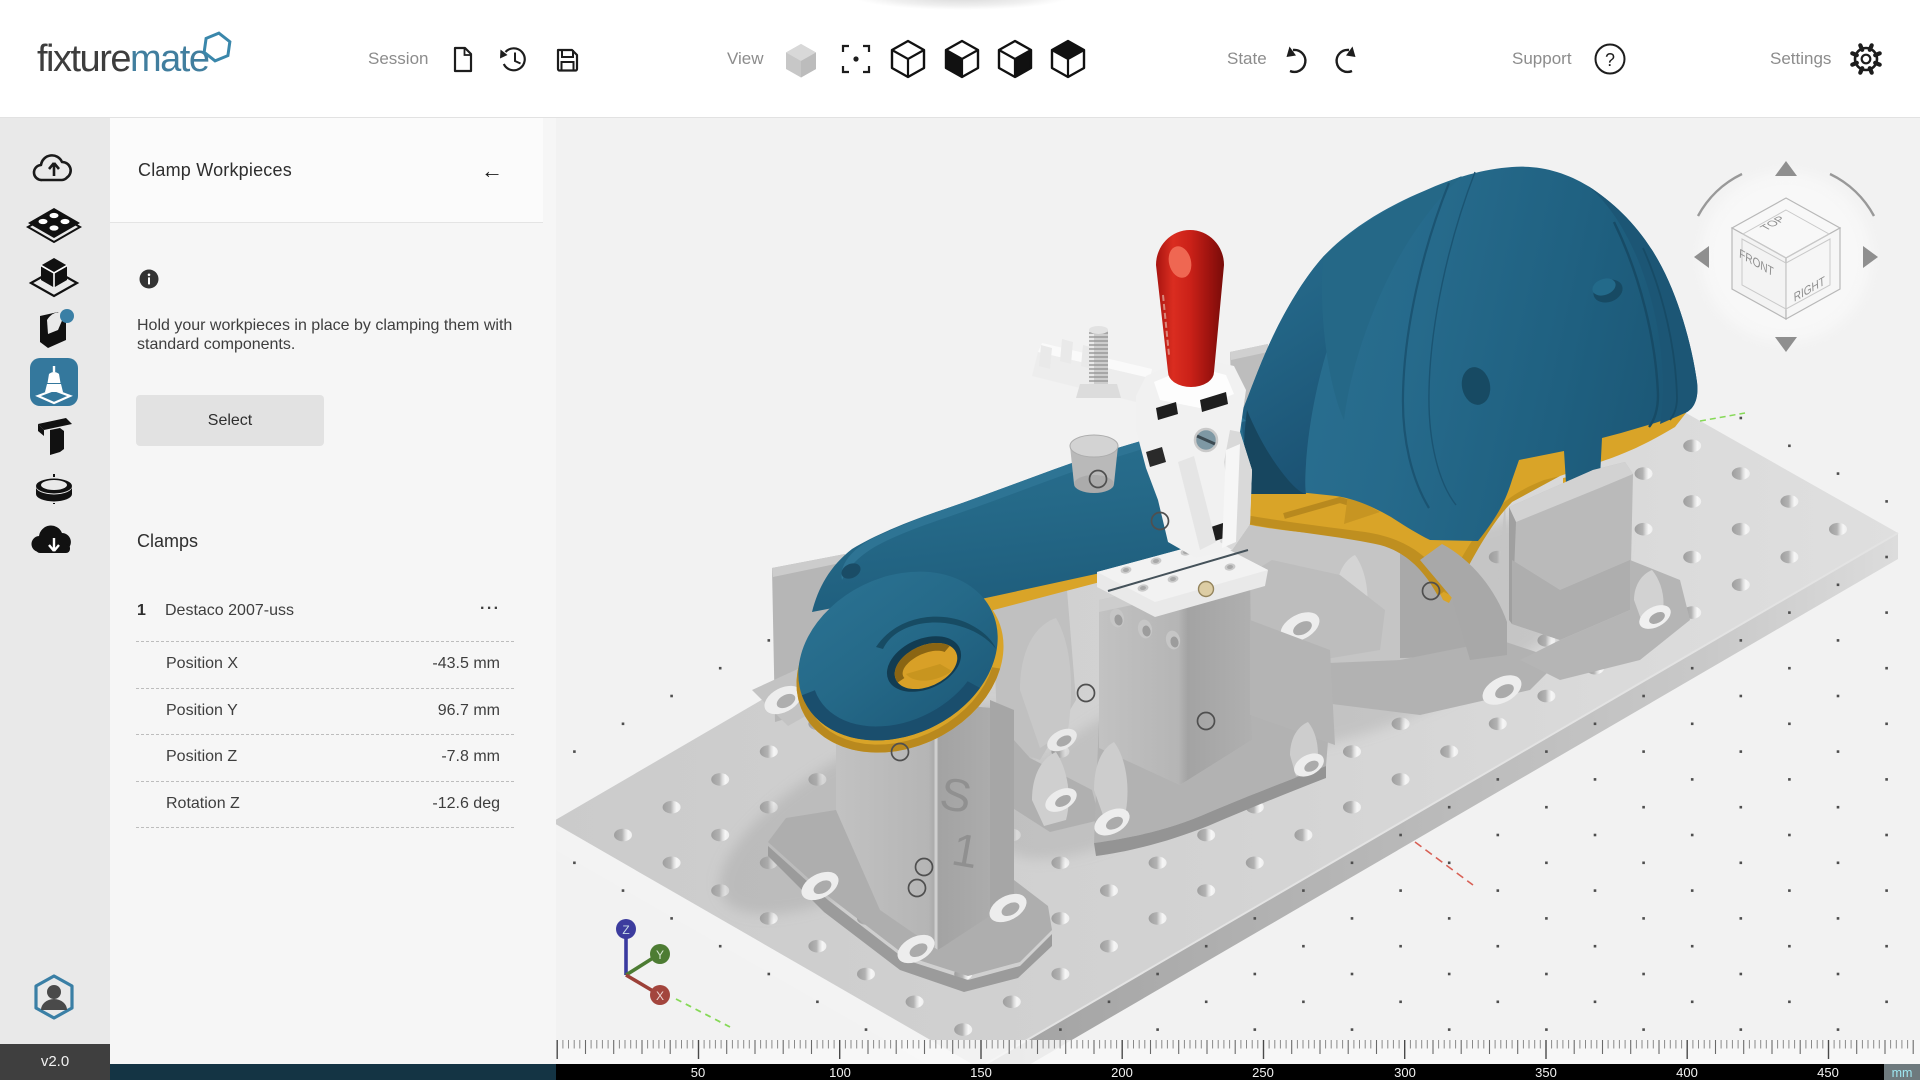 This screenshot has height=1080, width=1920. I want to click on svg-text: 50, so click(698, 1072).